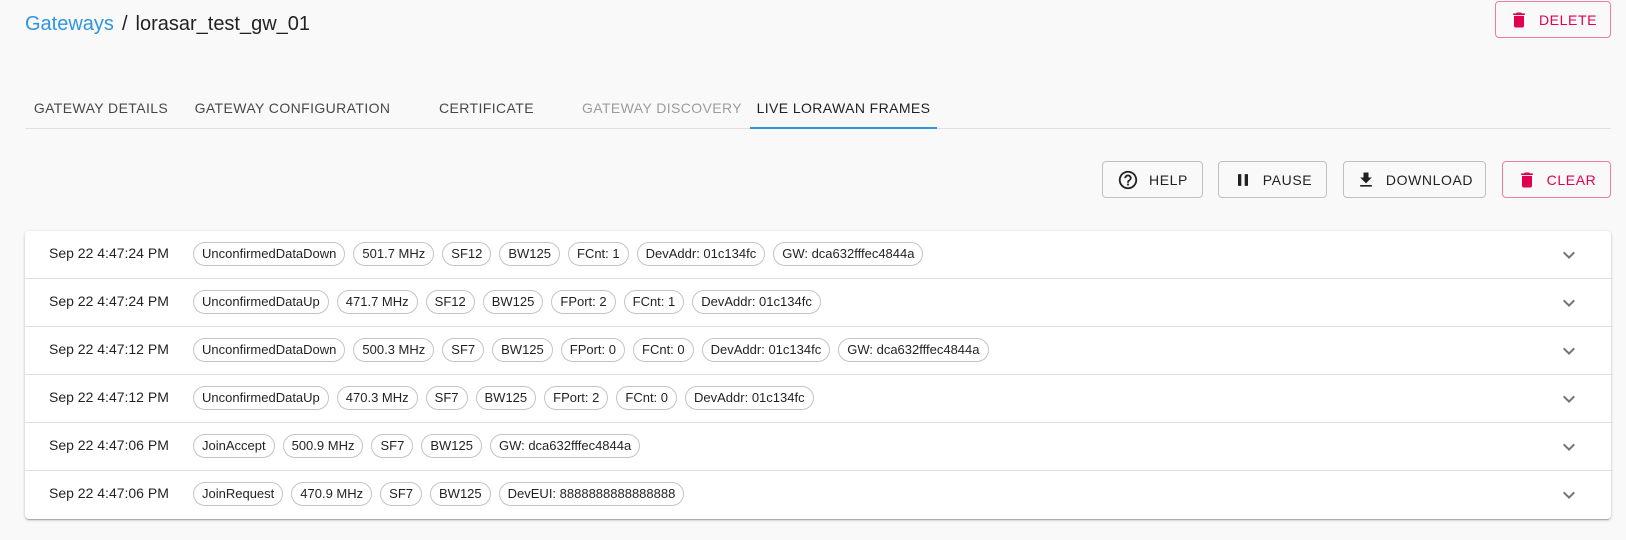  Describe the element at coordinates (1287, 179) in the screenshot. I see `pause-button-label: Pause` at that location.